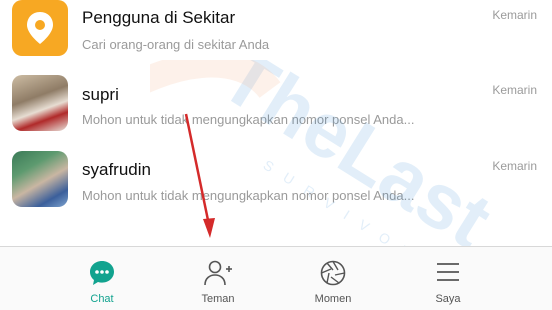 This screenshot has height=310, width=552. What do you see at coordinates (333, 299) in the screenshot?
I see `tab-label: Momen` at bounding box center [333, 299].